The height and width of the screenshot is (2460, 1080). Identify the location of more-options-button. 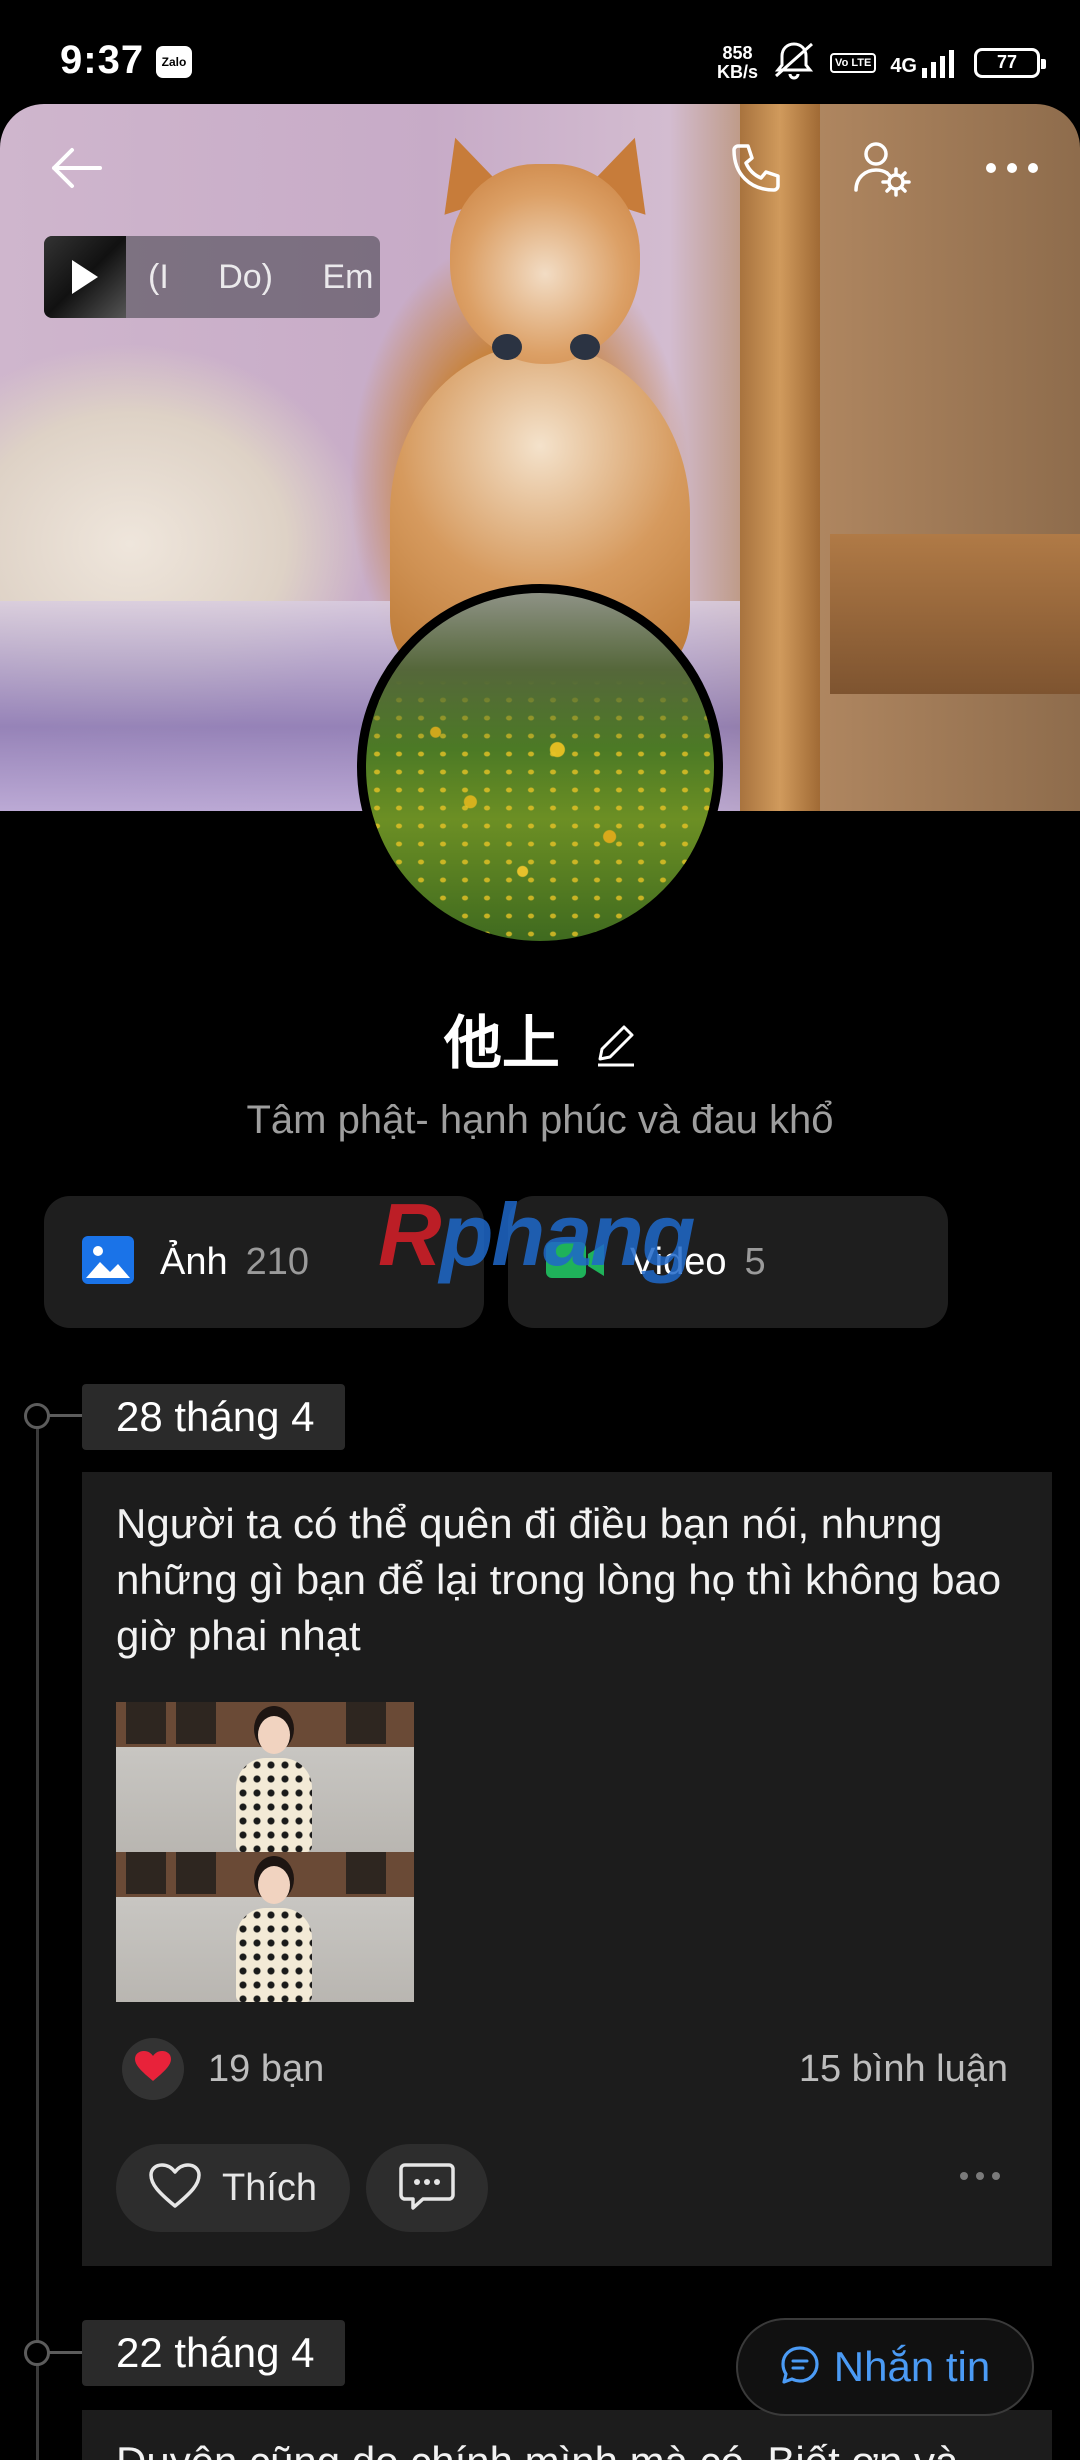
(1012, 170).